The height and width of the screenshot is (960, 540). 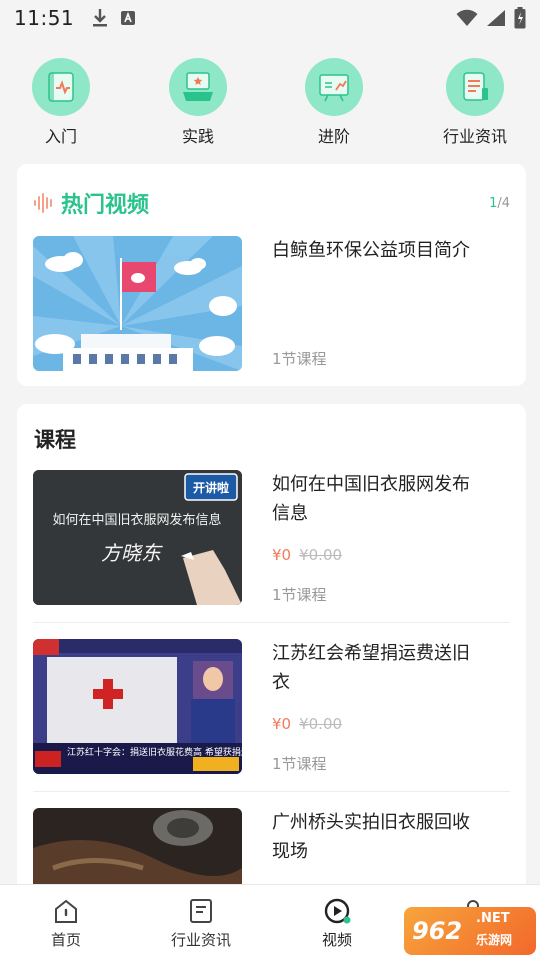 What do you see at coordinates (281, 682) in the screenshot?
I see `course-title-line: 衣` at bounding box center [281, 682].